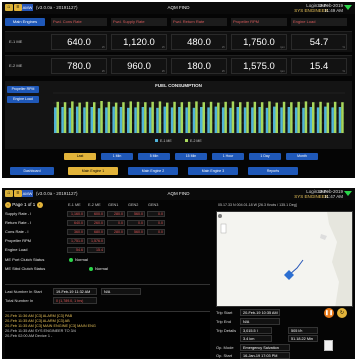 The width and height of the screenshot is (357, 361). I want to click on trip-details-label: Trip Details, so click(226, 330).